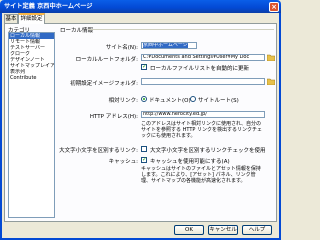 This screenshot has height=240, width=320. What do you see at coordinates (208, 151) in the screenshot?
I see `case-sensitive-option-label: 大文字小文字を区別するリンクチェックを使用` at bounding box center [208, 151].